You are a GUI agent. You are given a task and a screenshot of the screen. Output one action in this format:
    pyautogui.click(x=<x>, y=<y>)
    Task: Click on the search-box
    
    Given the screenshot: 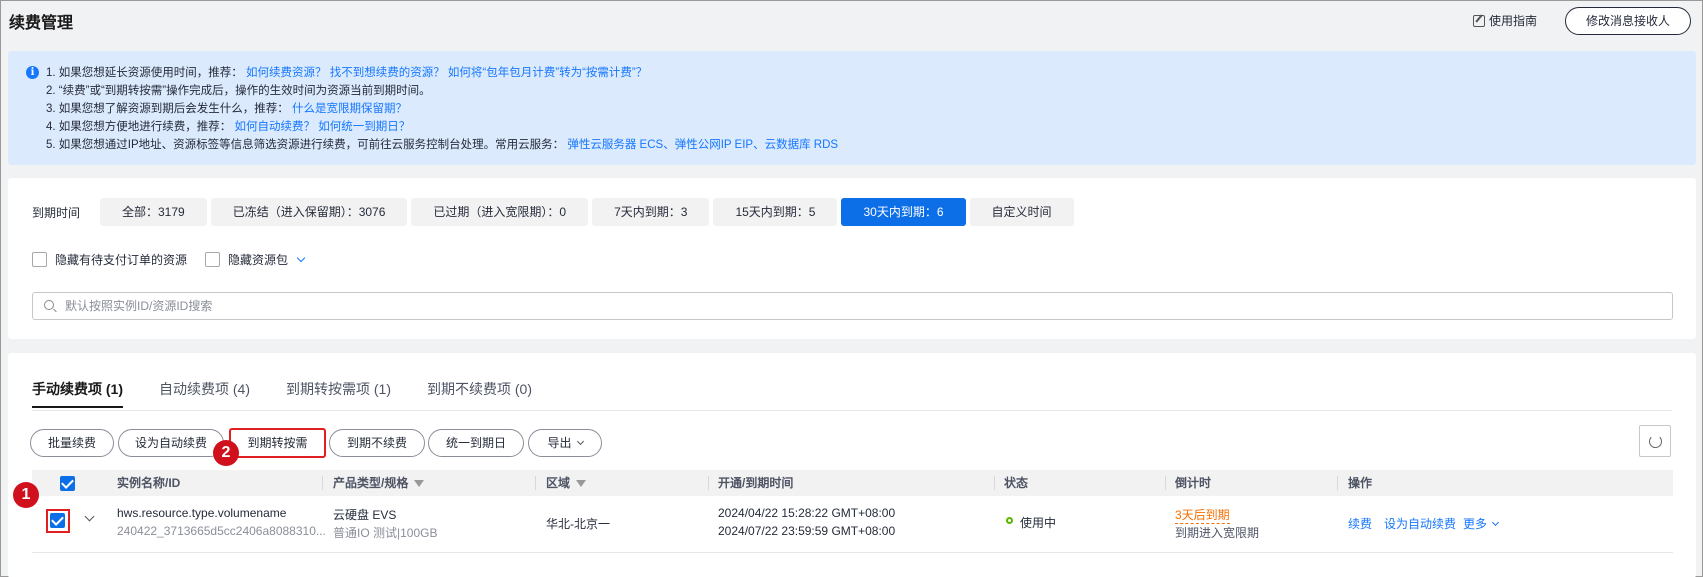 What is the action you would take?
    pyautogui.click(x=852, y=306)
    